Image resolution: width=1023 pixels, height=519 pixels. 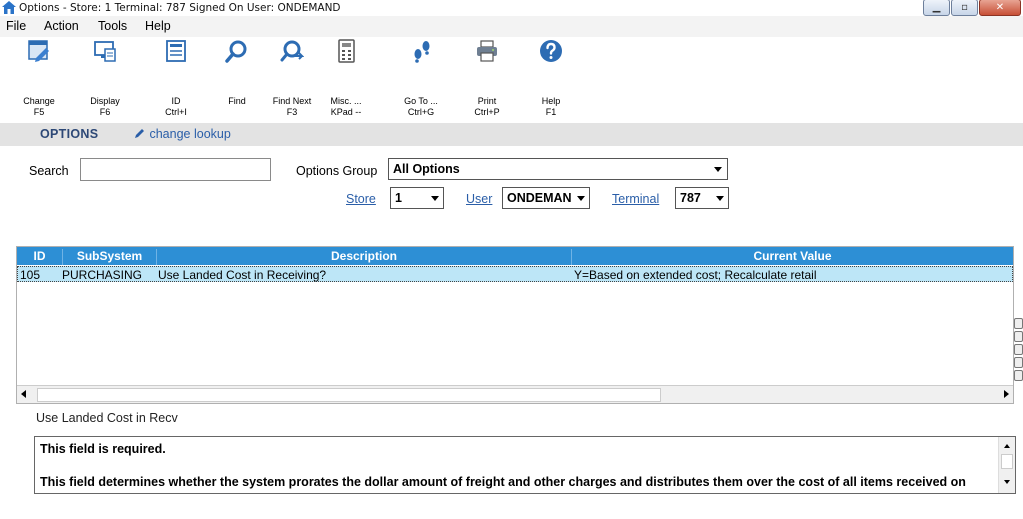 What do you see at coordinates (39, 80) in the screenshot?
I see `change-button: Change F5` at bounding box center [39, 80].